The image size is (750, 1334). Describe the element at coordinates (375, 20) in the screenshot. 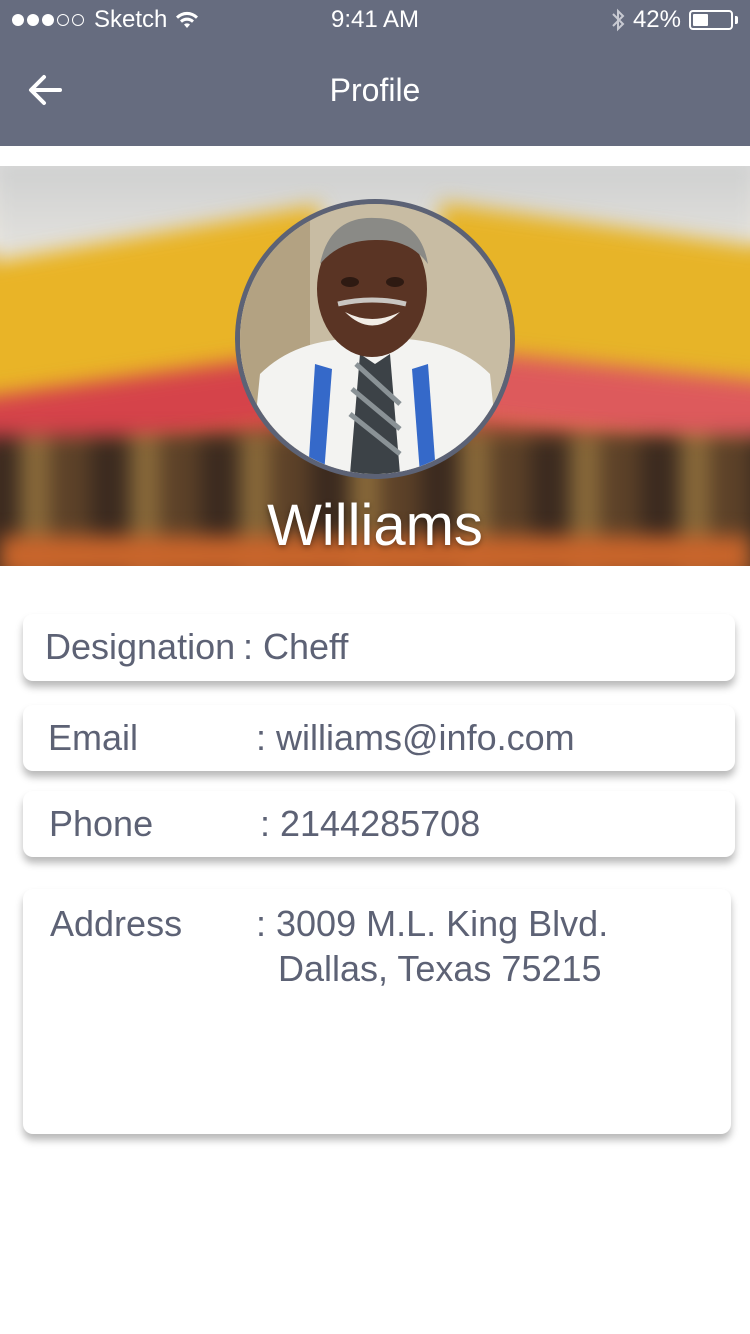

I see `status-bar: Sketch 9:41 AM 42%` at that location.